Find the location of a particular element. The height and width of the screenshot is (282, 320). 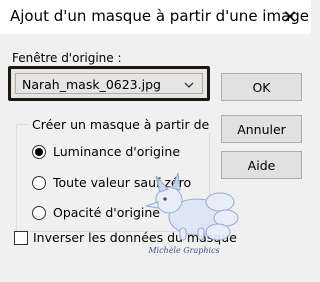

close-icon: ✕ is located at coordinates (290, 17).